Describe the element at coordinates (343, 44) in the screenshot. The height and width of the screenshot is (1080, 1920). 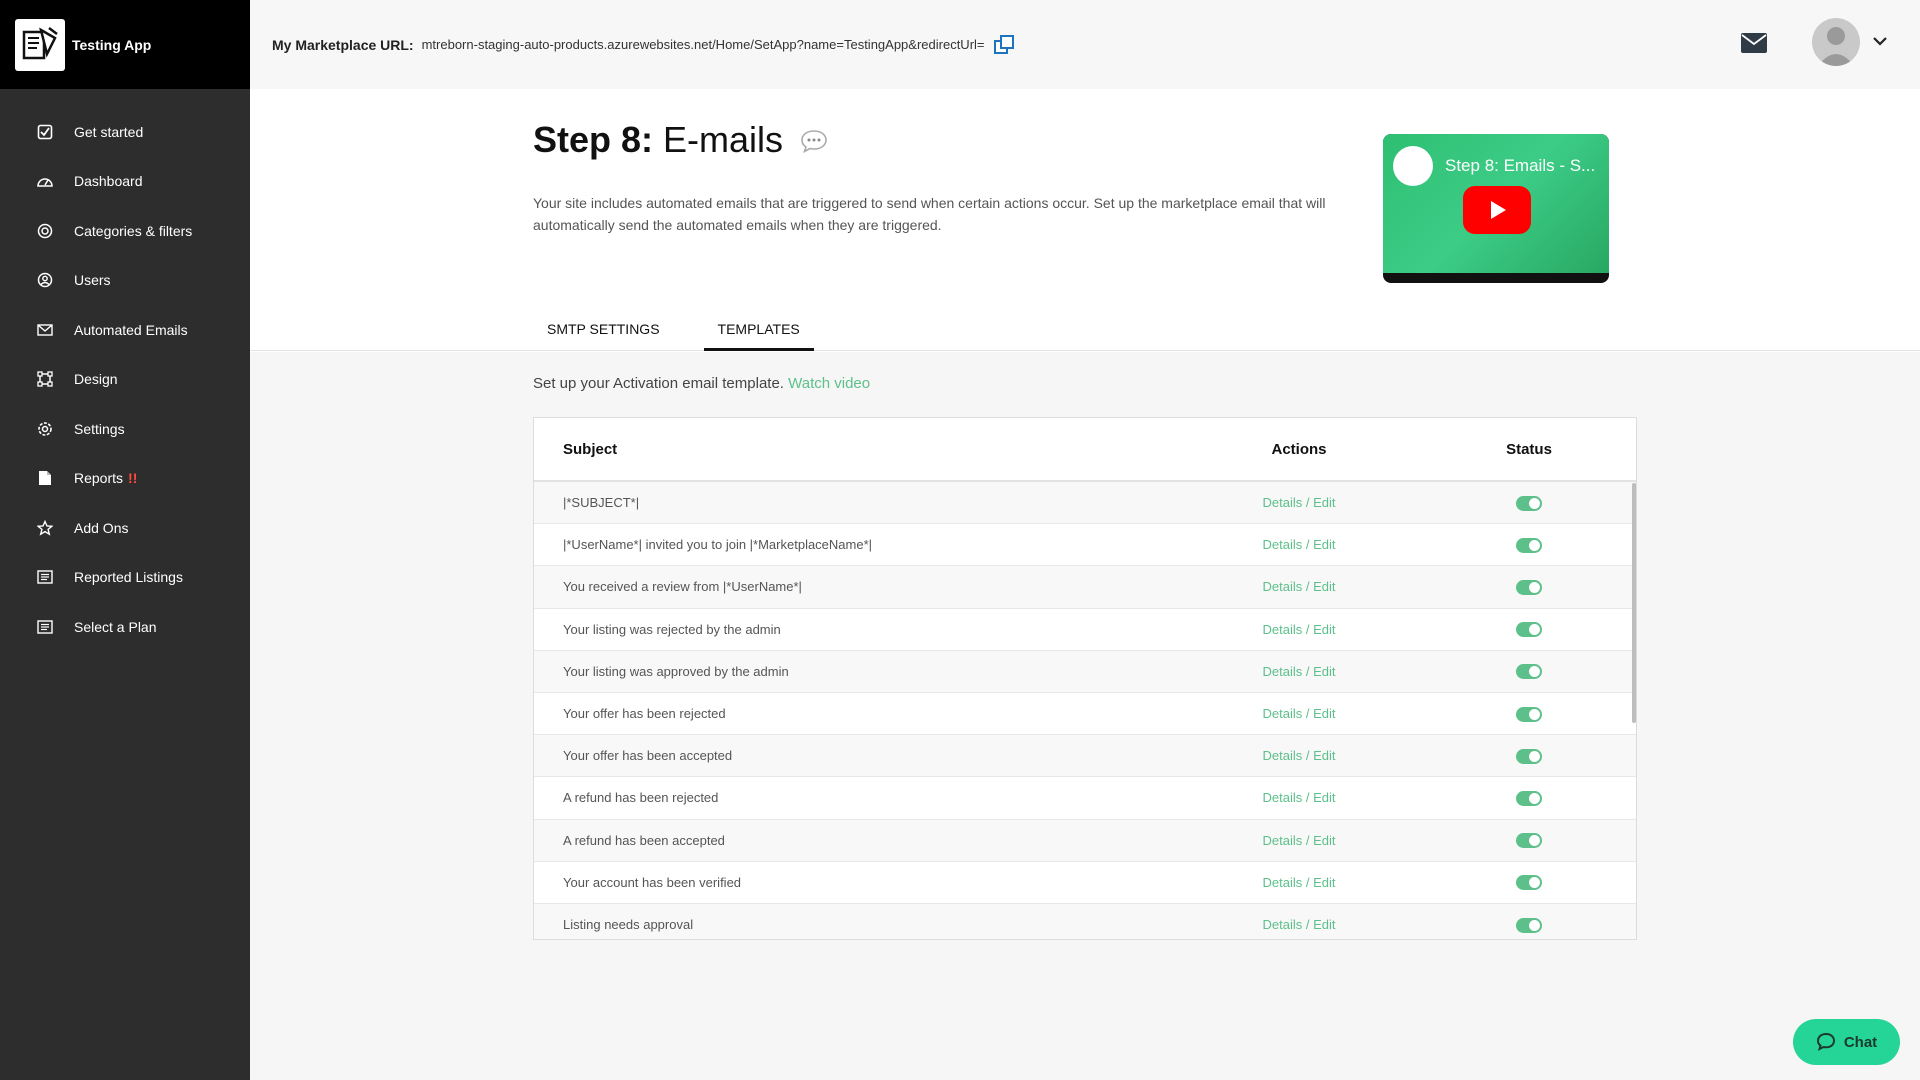
I see `marketplace-url-label: My Marketplace URL:` at that location.